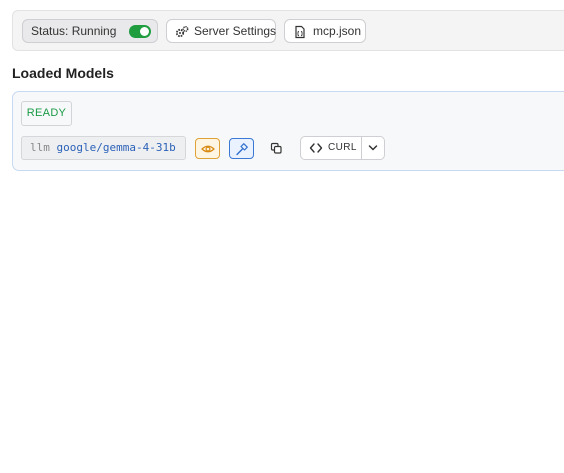 This screenshot has width=564, height=473. I want to click on model-identifier: llm google/gemma-4-31b, so click(103, 148).